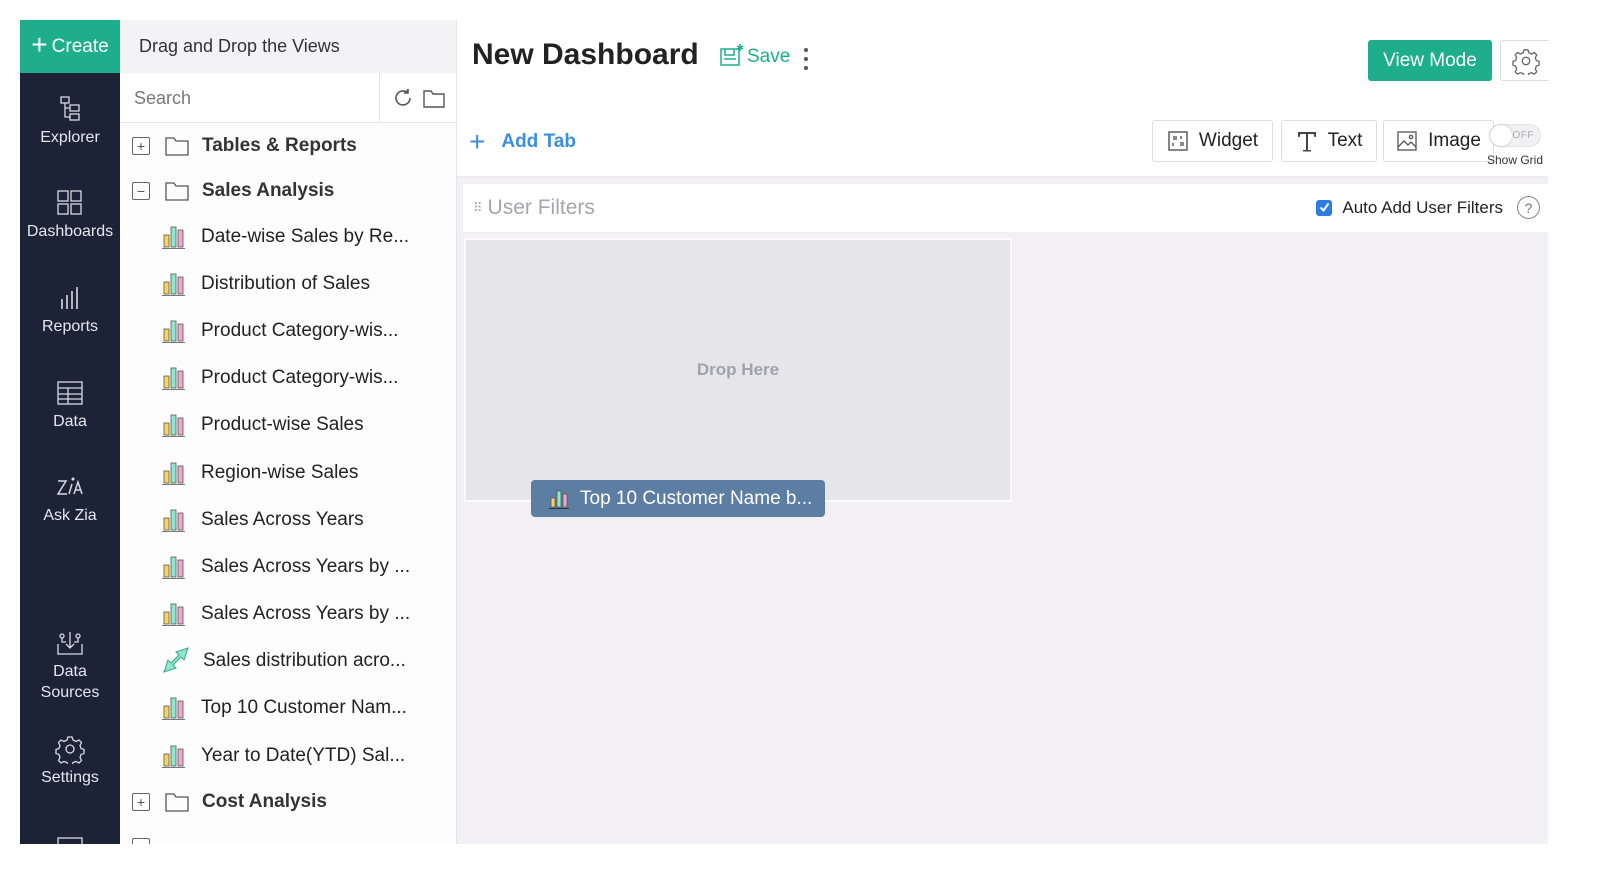 This screenshot has height=882, width=1600. I want to click on add-tab-button: + Add Tab, so click(522, 142).